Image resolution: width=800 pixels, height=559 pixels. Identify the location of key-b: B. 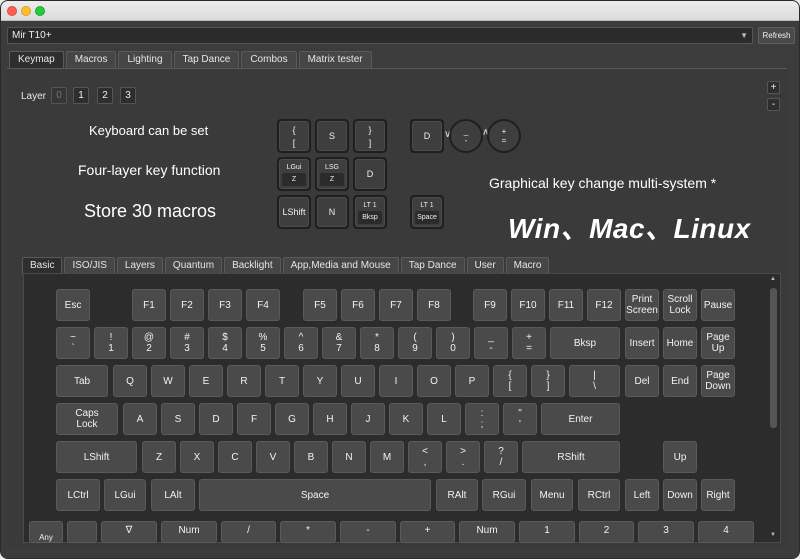
(311, 457).